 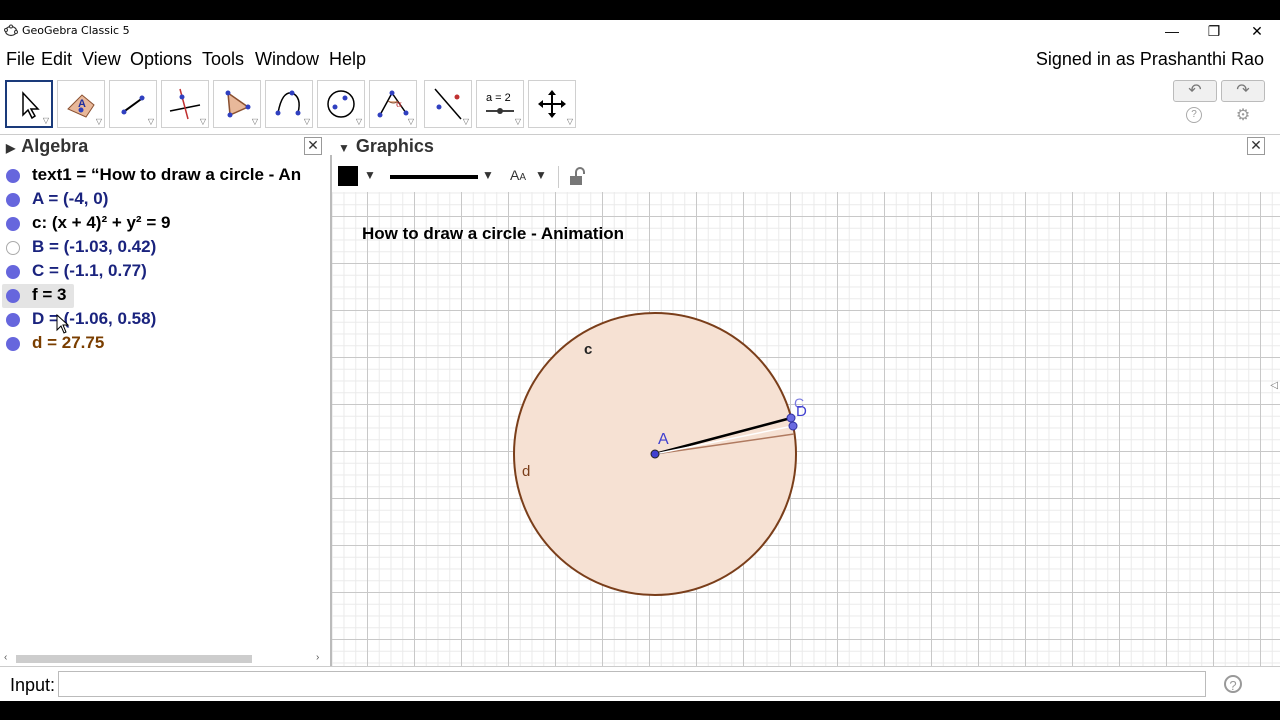 I want to click on color-dropdown-icon: ▼, so click(x=370, y=180).